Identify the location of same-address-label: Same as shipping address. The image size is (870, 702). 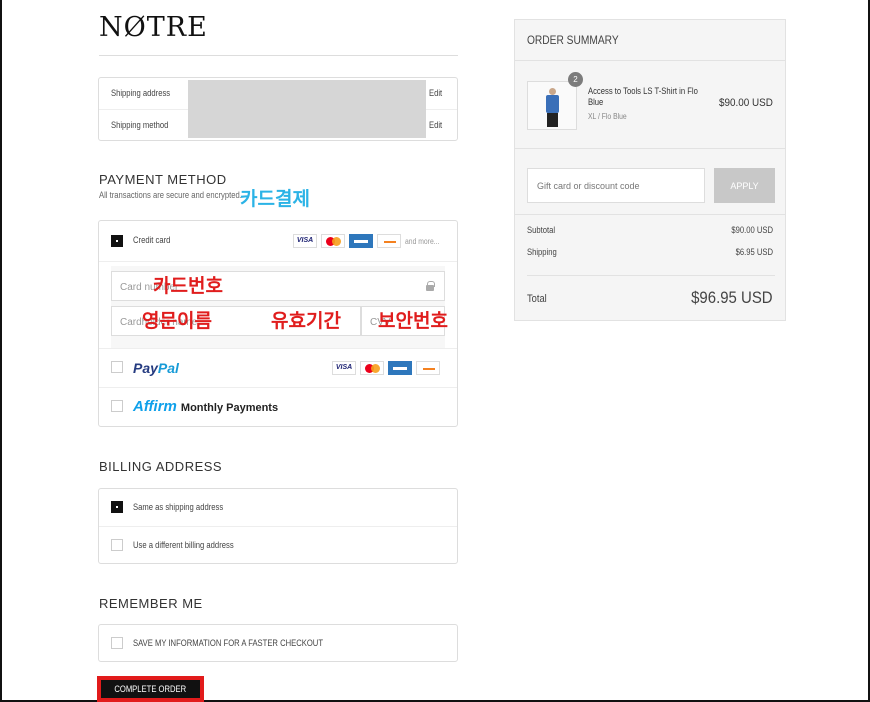
(178, 507).